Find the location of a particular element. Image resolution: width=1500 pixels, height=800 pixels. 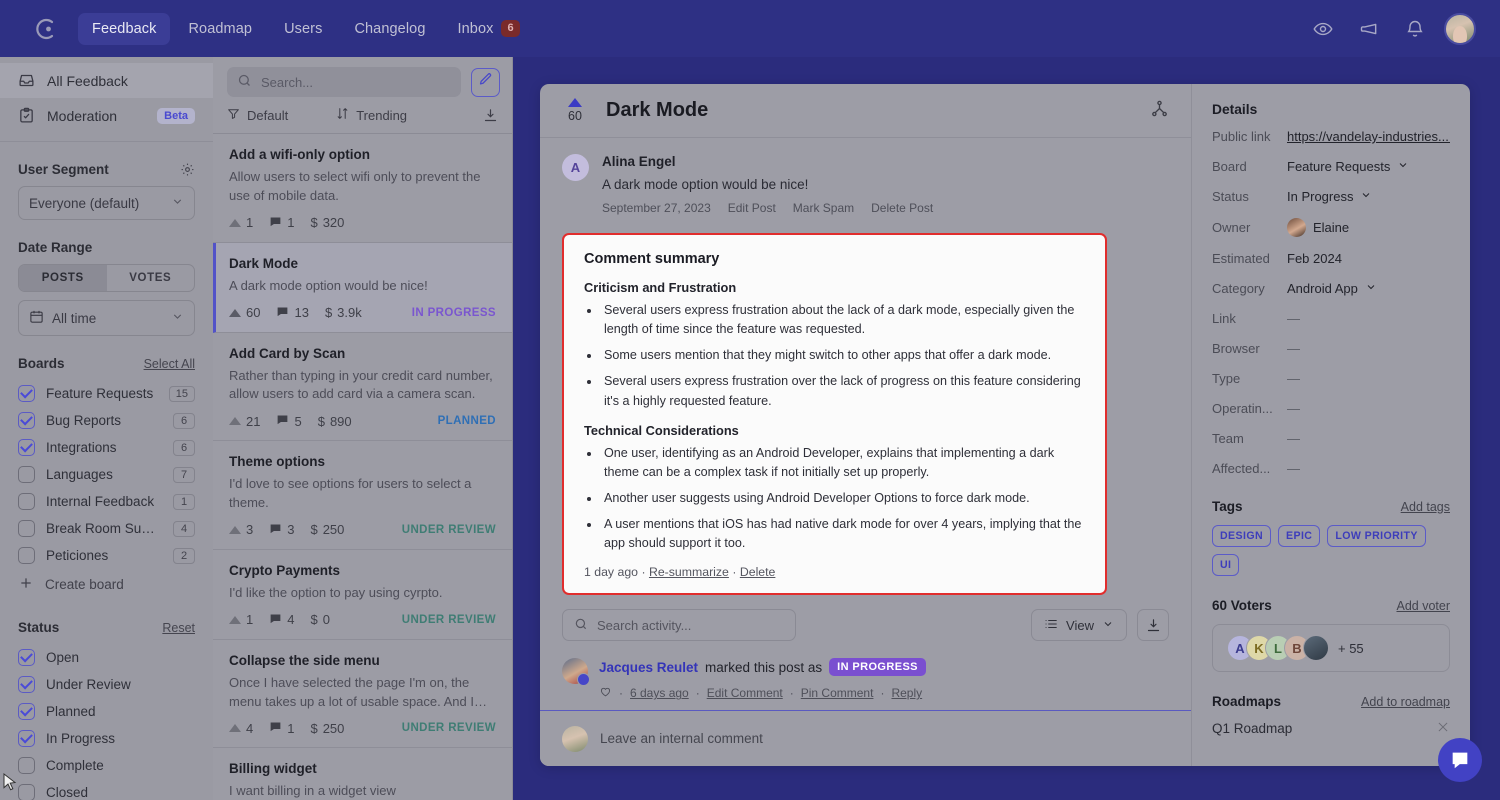

board-select: Feature Requests is located at coordinates (1348, 166).